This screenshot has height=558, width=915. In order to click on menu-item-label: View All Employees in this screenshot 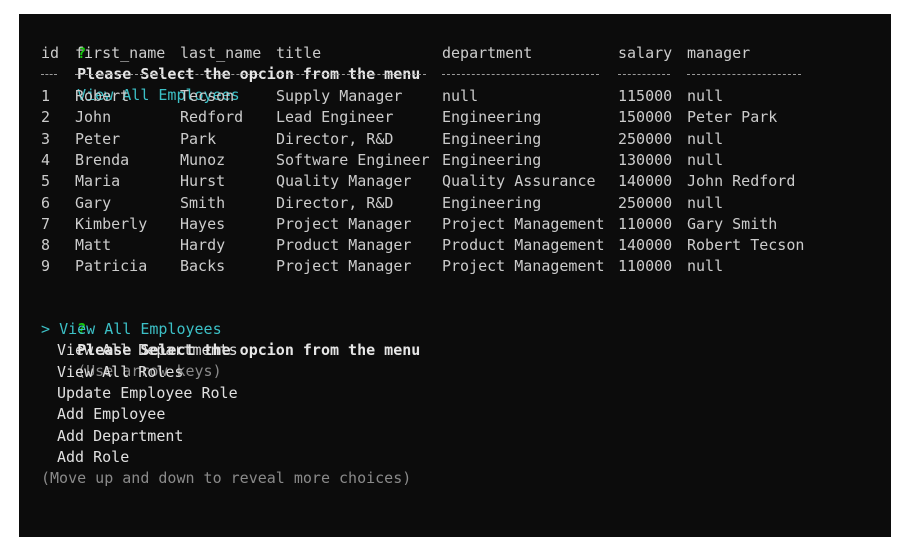, I will do `click(140, 329)`.